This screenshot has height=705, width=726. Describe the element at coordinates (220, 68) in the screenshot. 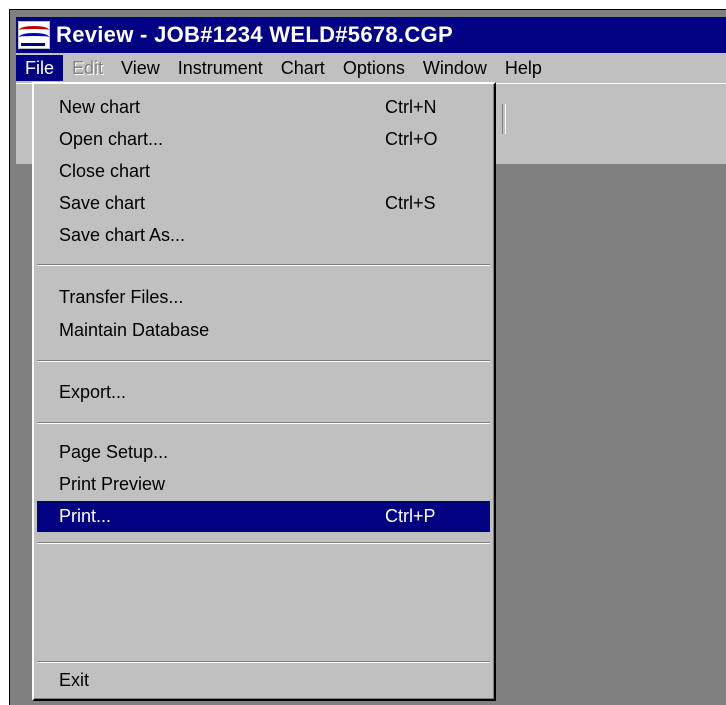

I see `menu-instrument: Instrument` at that location.